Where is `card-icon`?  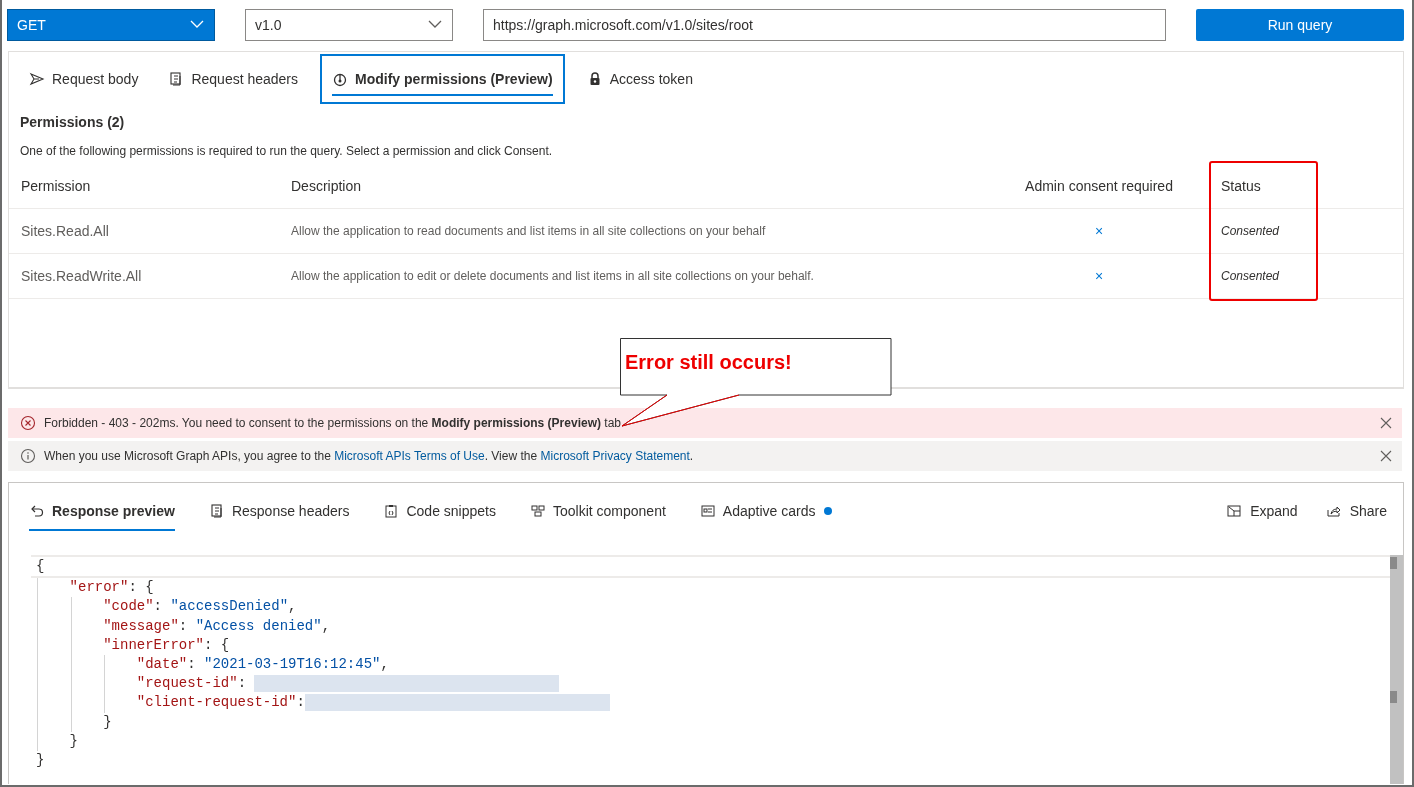 card-icon is located at coordinates (707, 511).